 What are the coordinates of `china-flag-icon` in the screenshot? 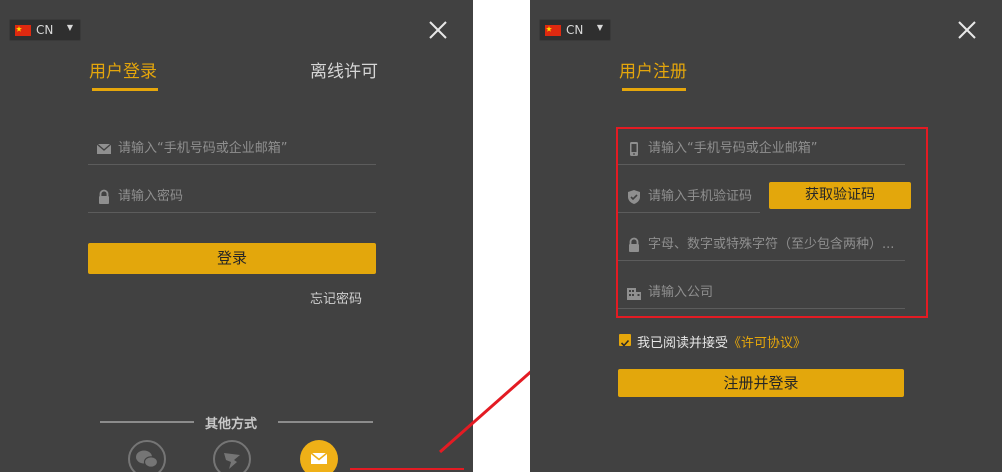 It's located at (553, 30).